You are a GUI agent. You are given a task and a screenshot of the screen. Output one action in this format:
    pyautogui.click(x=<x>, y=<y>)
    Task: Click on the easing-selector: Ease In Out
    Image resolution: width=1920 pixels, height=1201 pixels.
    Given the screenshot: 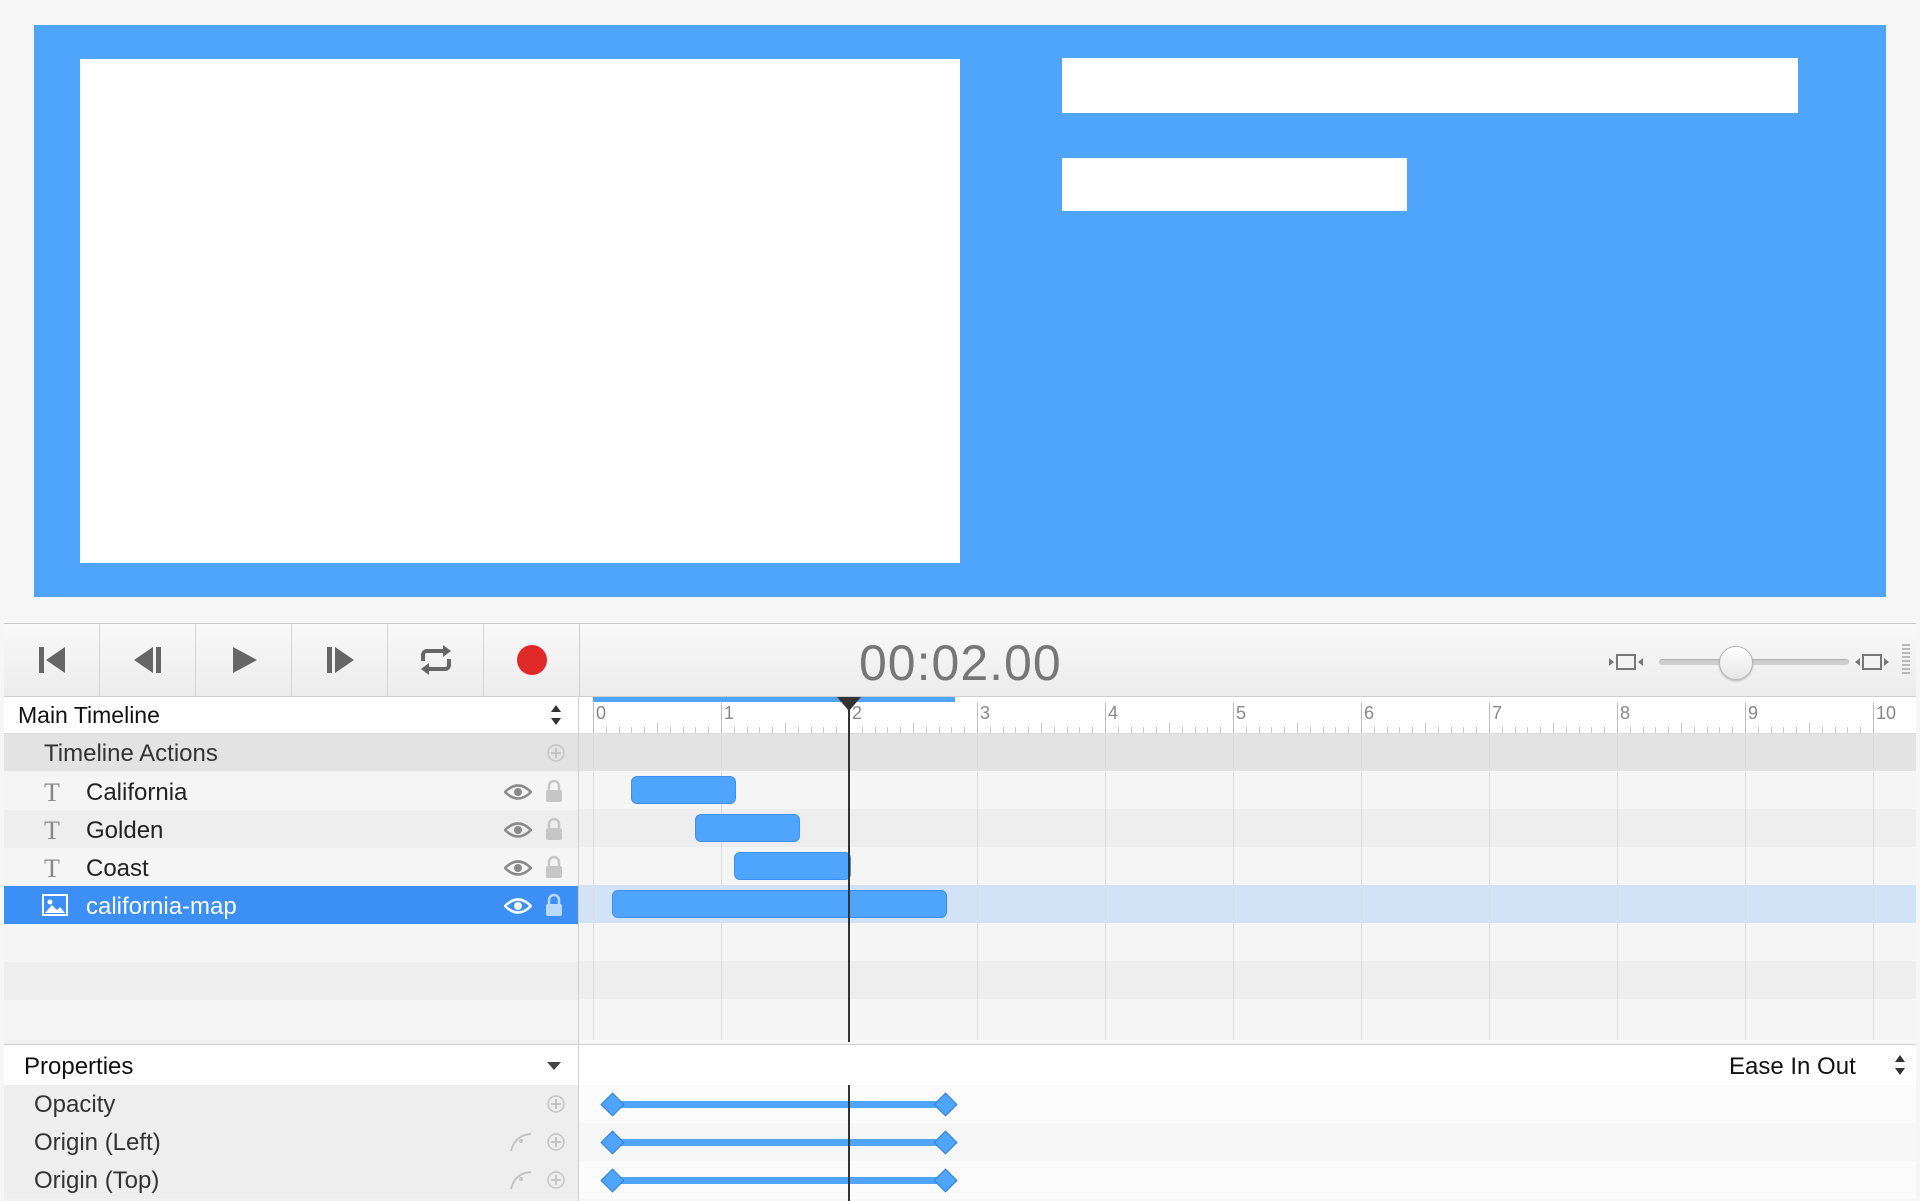 What is the action you would take?
    pyautogui.click(x=1792, y=1067)
    